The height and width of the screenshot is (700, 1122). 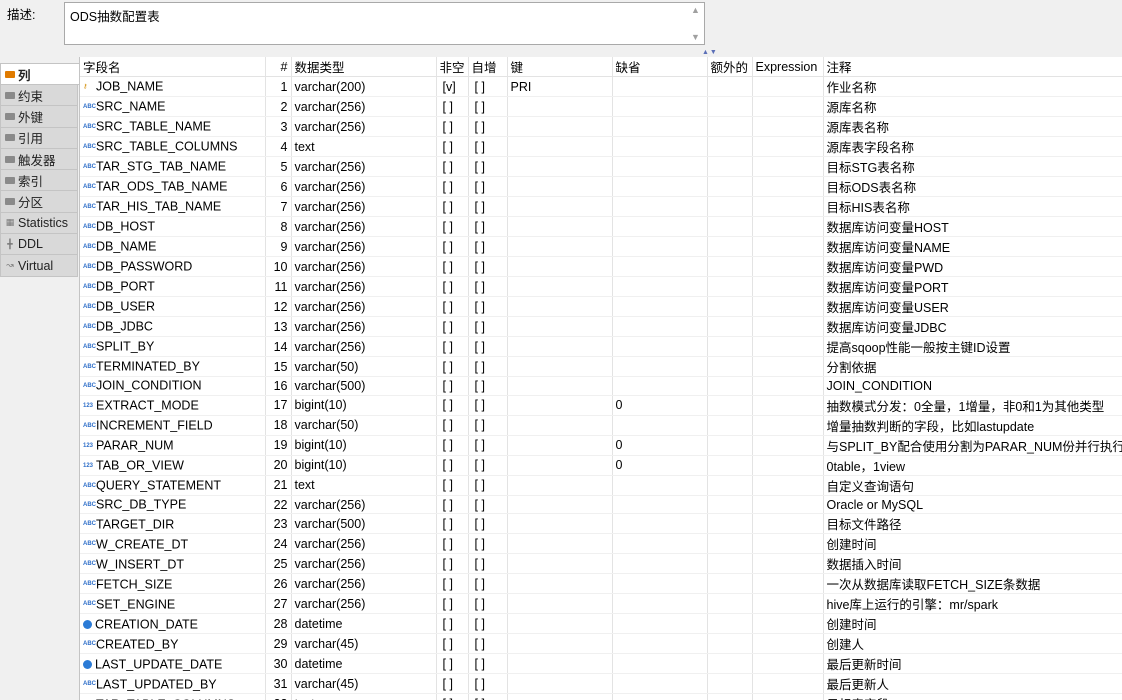 I want to click on cell-name: LAST_UPDATE_DATE, so click(x=173, y=664).